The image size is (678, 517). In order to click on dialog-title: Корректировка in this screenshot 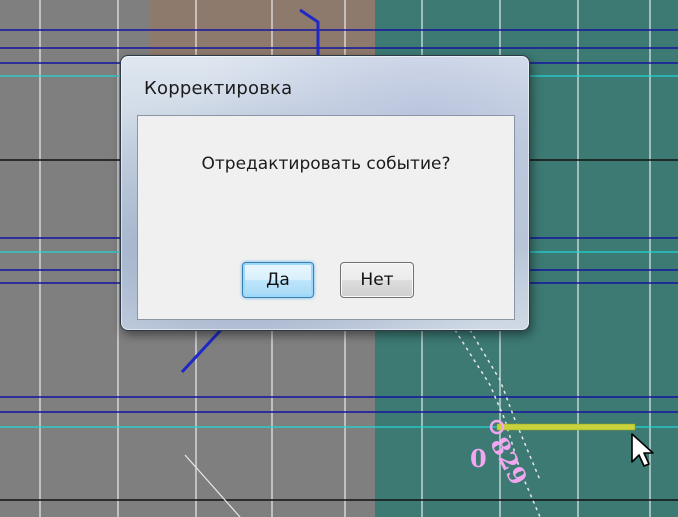, I will do `click(218, 88)`.